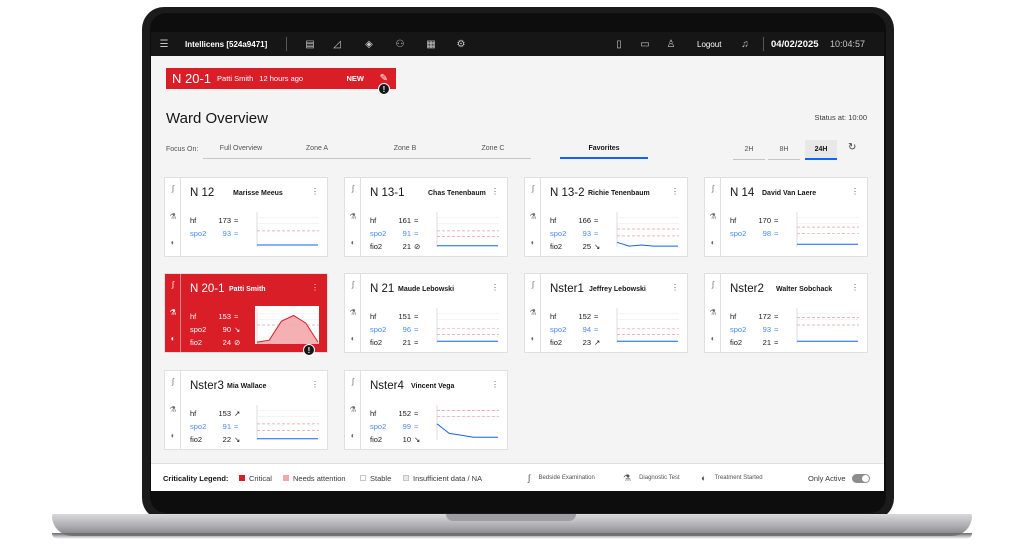 The image size is (1024, 549). What do you see at coordinates (281, 78) in the screenshot?
I see `new-alert-banner: N 20-1 Patti Smith 12 hours ago NEW ✎` at bounding box center [281, 78].